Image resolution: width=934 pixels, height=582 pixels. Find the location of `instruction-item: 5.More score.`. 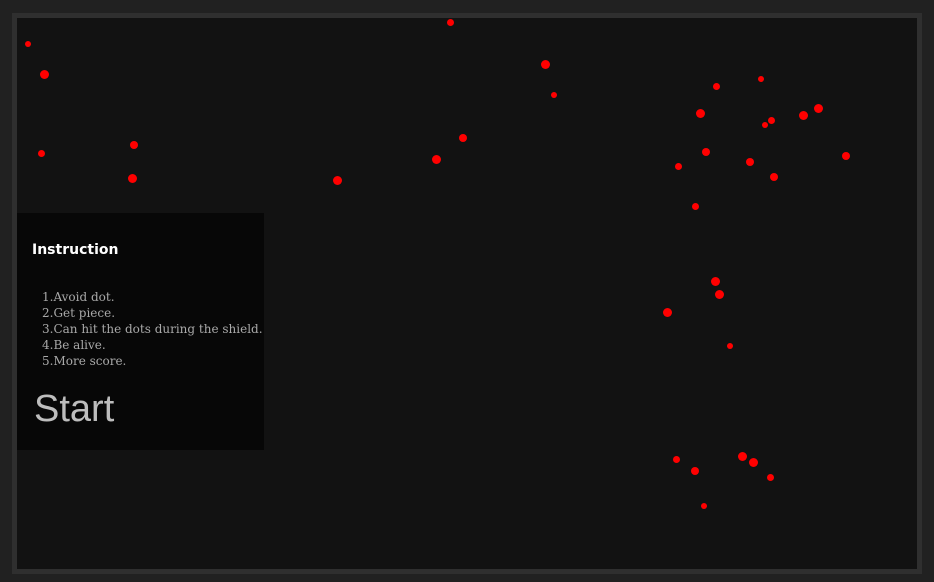

instruction-item: 5.More score. is located at coordinates (84, 361).